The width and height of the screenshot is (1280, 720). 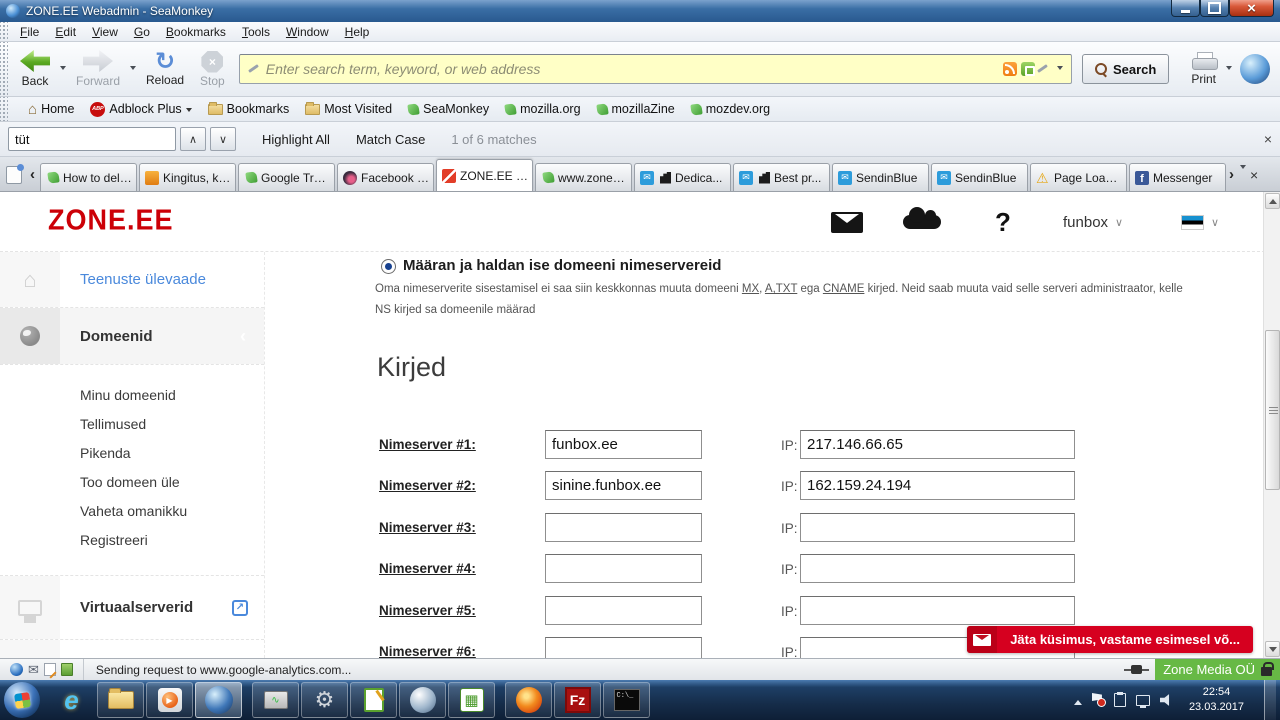 I want to click on scroll-down-icon, so click(x=1272, y=649).